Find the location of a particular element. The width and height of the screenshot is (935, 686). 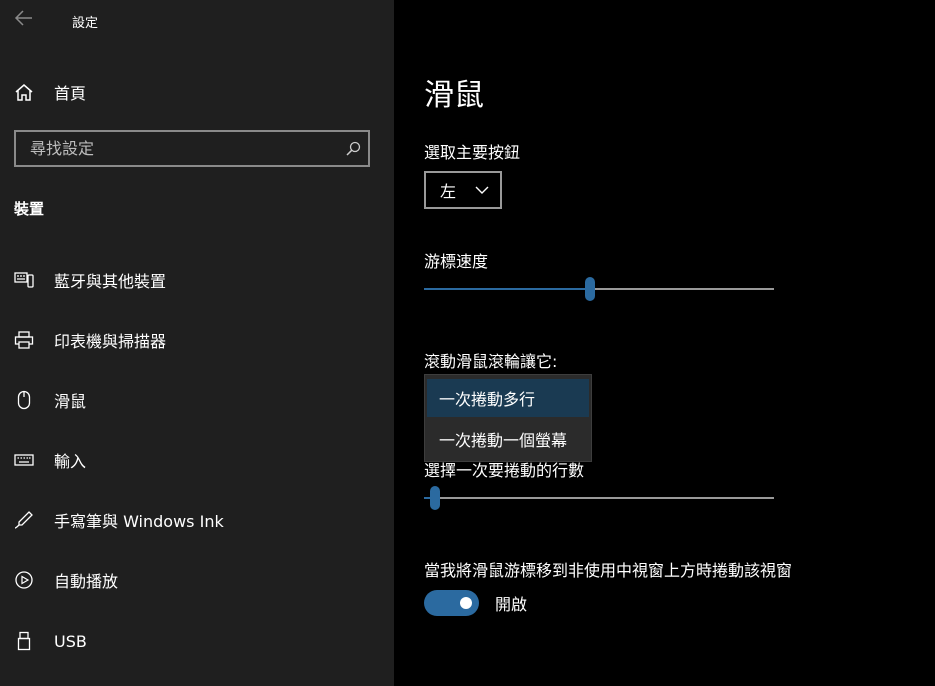

sidebar-item-autoplay: 自動播放 is located at coordinates (66, 580).